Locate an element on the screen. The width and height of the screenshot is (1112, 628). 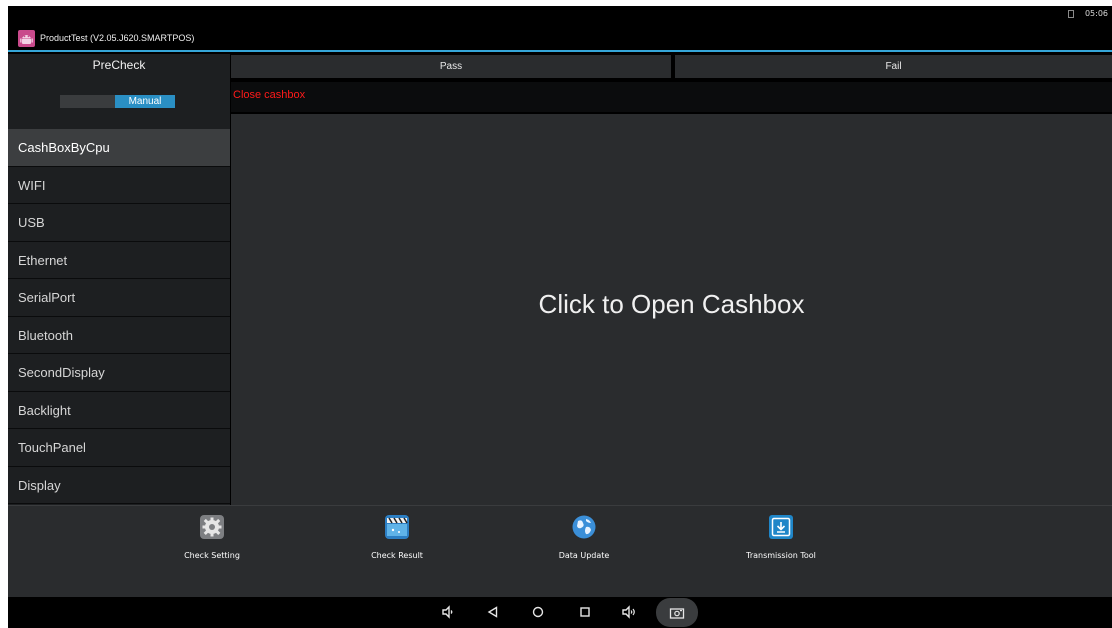
data-update-button: Data Update is located at coordinates (584, 537).